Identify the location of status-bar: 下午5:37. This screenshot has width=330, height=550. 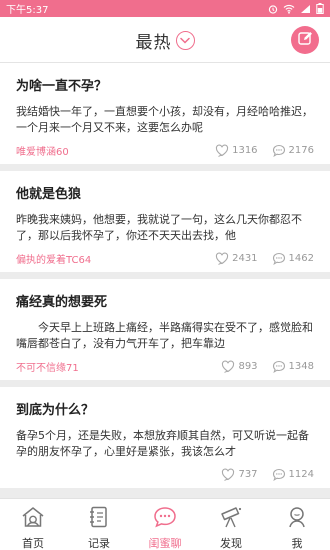
(165, 8).